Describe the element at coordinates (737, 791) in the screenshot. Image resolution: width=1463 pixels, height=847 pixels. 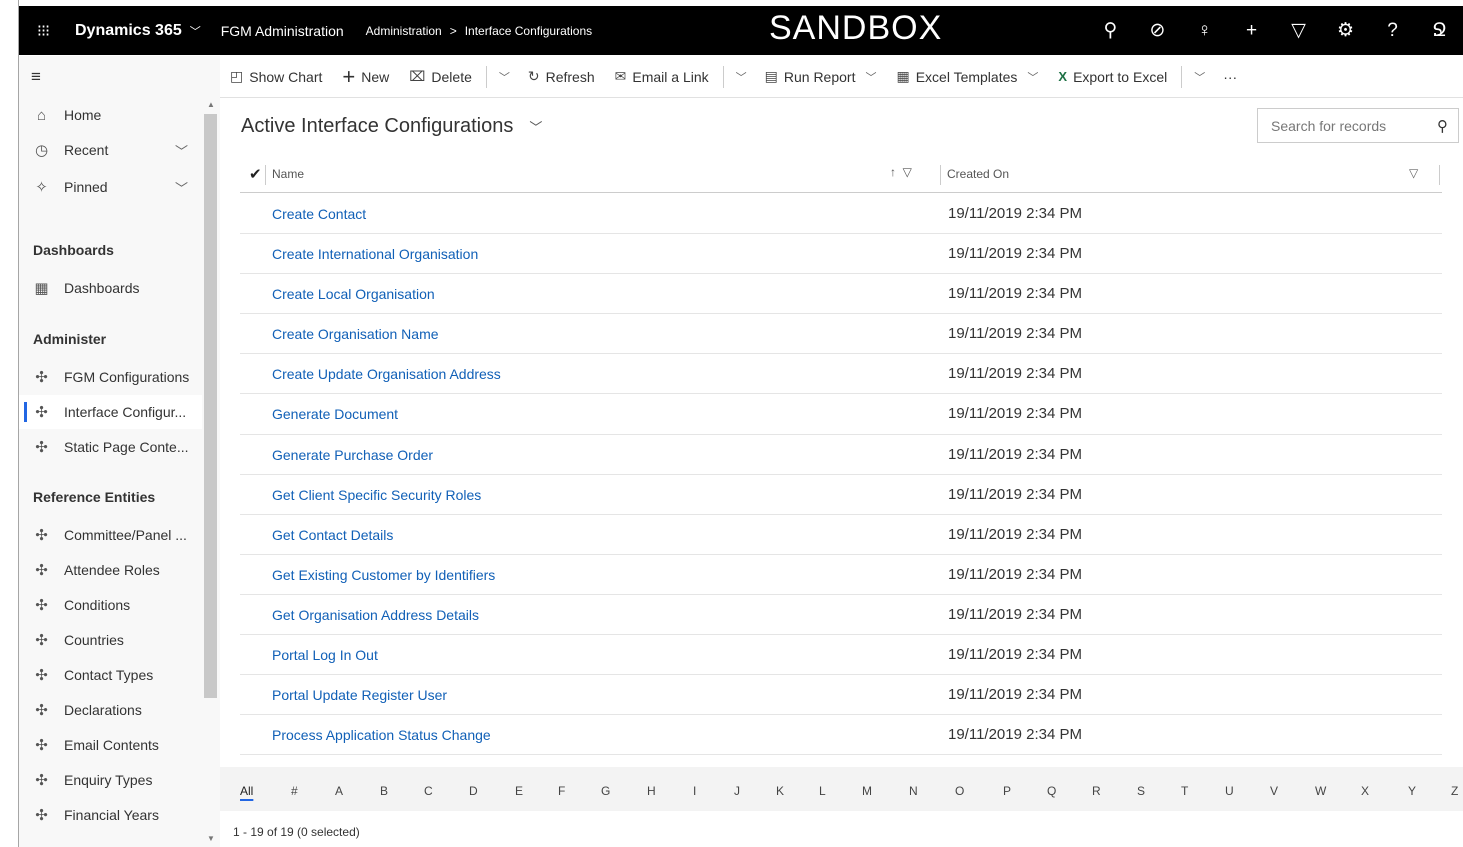
I see `jump-j: J` at that location.